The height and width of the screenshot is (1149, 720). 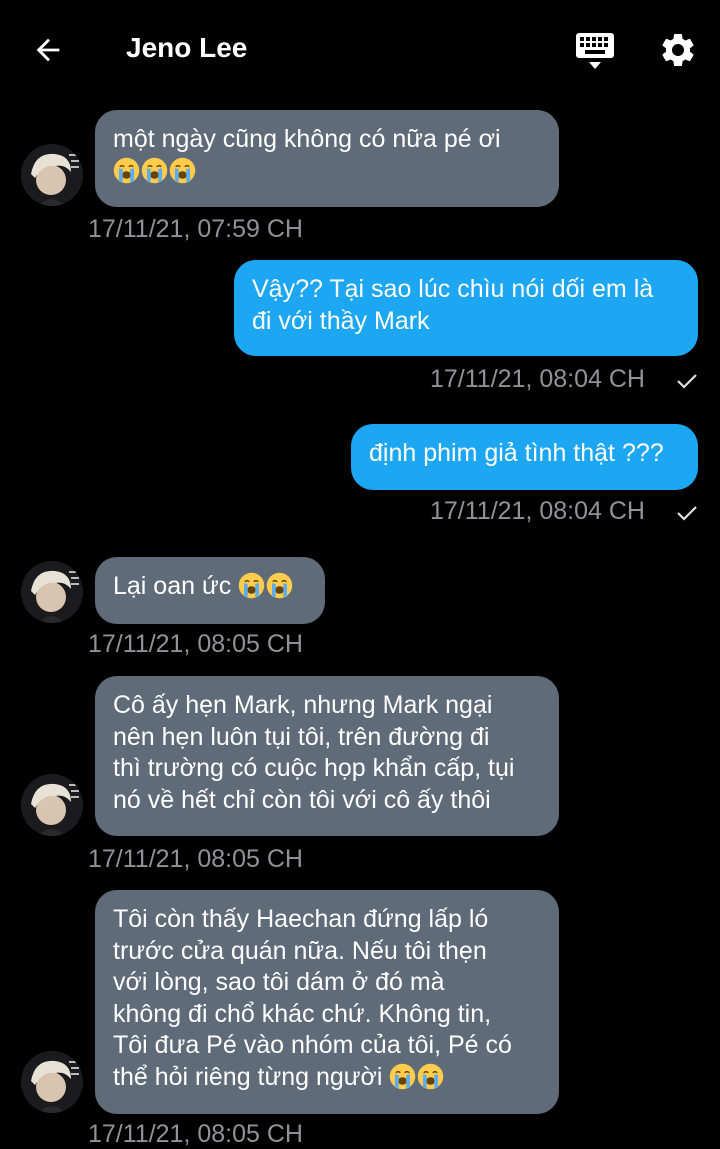 I want to click on settings-button, so click(x=678, y=50).